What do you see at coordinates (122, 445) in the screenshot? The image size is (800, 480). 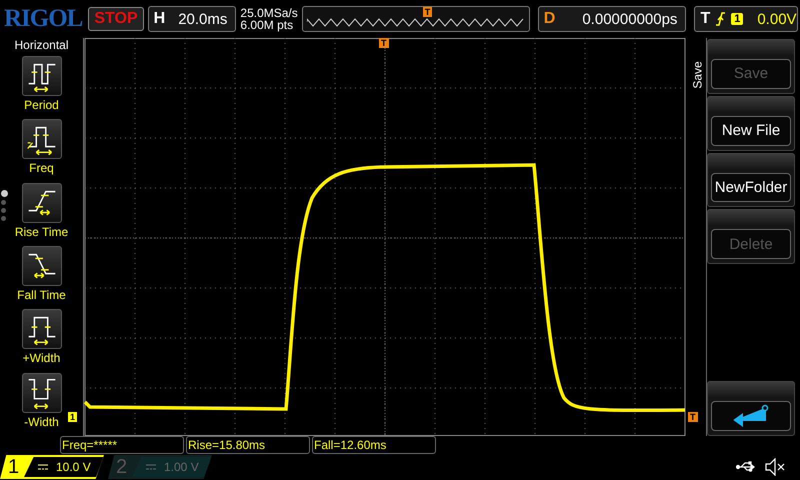 I see `measurement-readout: Freq=*****` at bounding box center [122, 445].